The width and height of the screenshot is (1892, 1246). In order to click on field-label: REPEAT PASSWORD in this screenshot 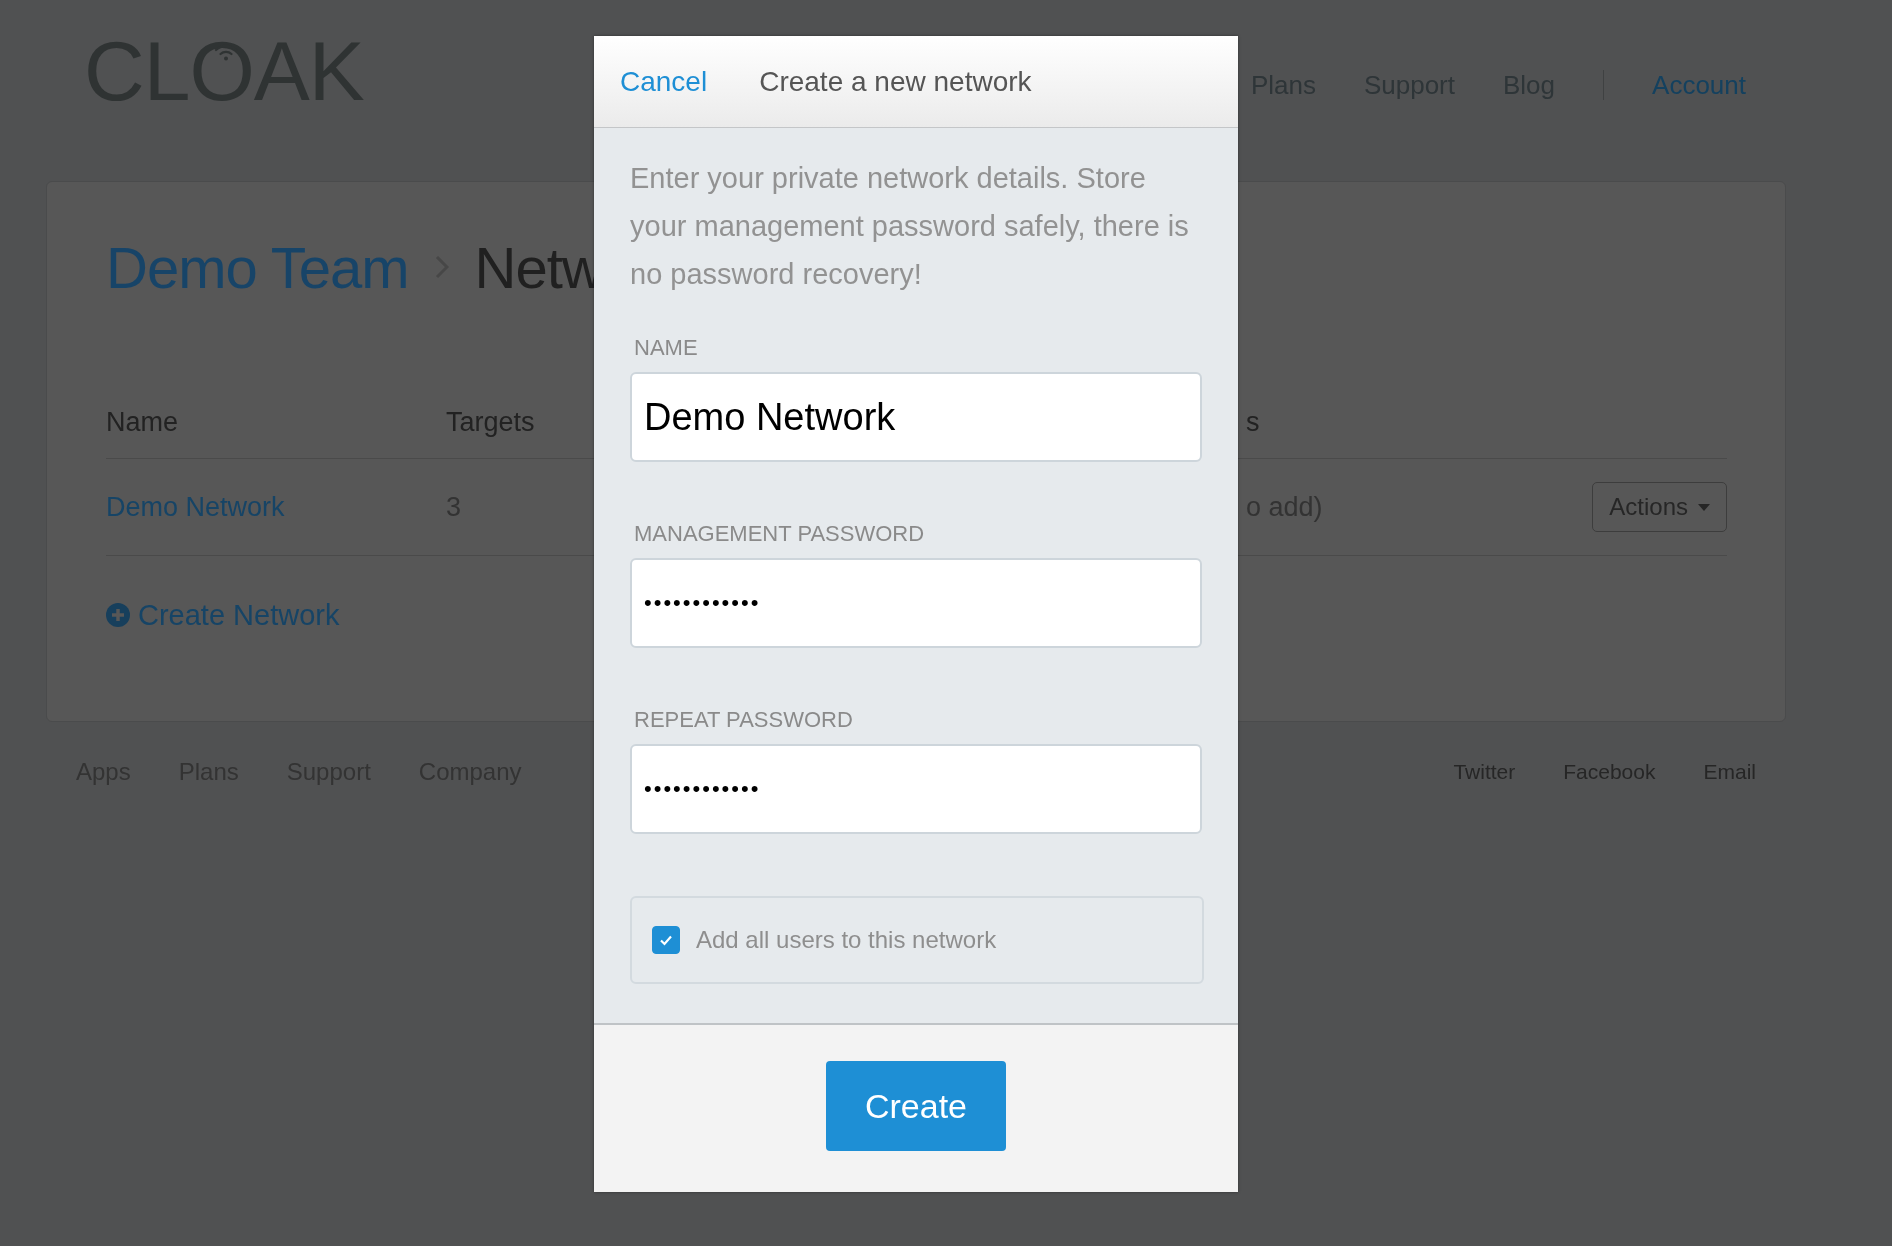, I will do `click(743, 720)`.